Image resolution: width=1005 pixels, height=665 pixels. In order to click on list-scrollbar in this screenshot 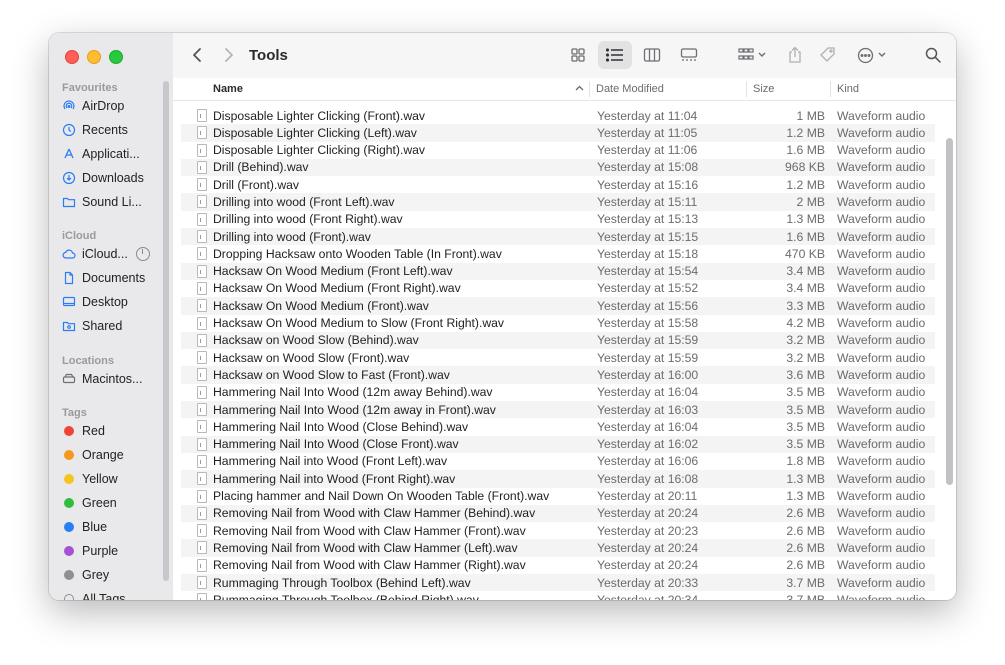, I will do `click(949, 311)`.